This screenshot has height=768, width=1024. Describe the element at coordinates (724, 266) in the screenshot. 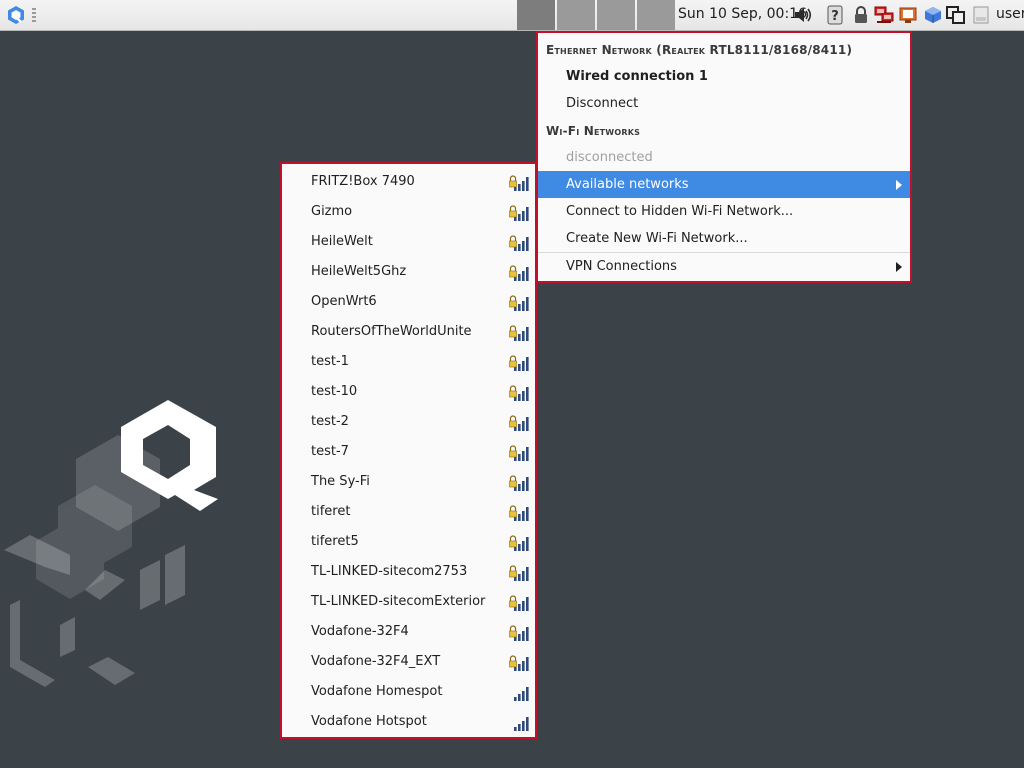

I see `vpn-connections-item: VPN Connections` at that location.